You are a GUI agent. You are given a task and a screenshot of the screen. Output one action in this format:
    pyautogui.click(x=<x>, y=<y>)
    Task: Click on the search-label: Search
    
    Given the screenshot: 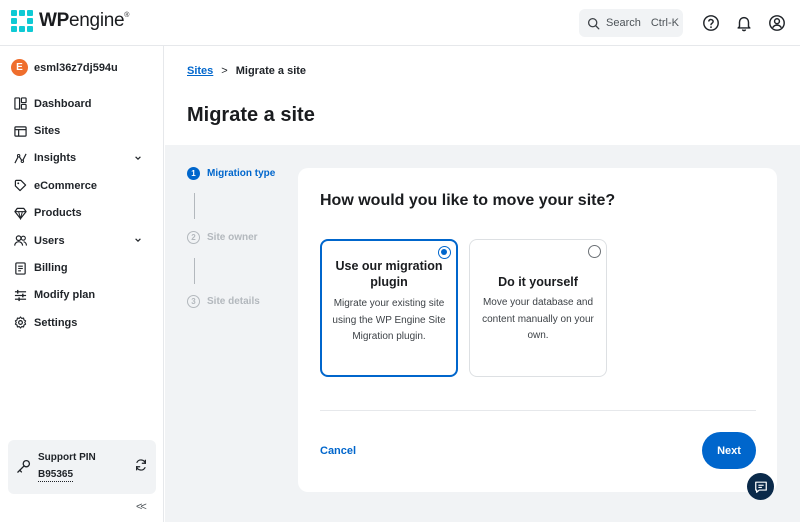 What is the action you would take?
    pyautogui.click(x=623, y=23)
    